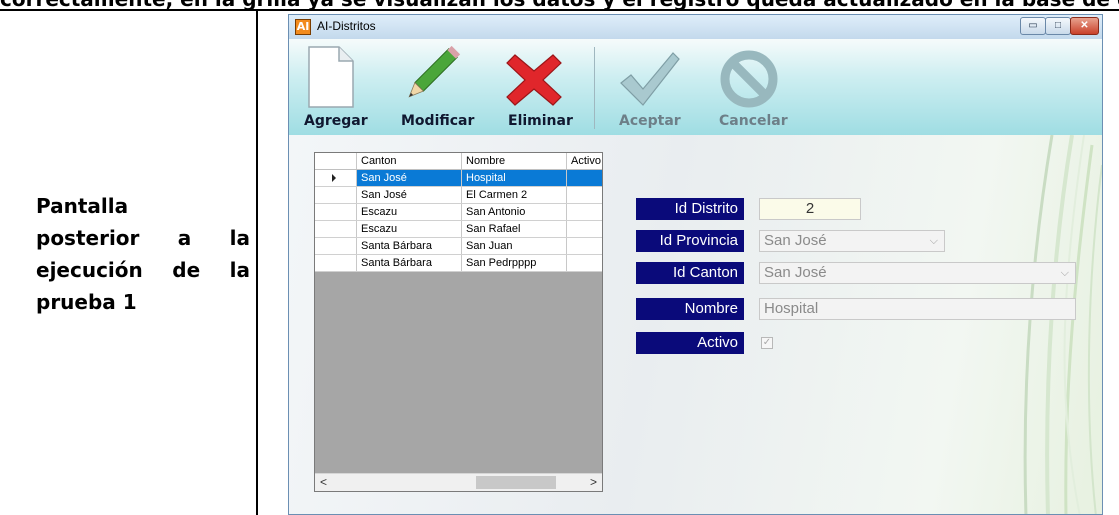 This screenshot has width=1119, height=515. I want to click on id-canton-select: San José ⌵, so click(917, 273).